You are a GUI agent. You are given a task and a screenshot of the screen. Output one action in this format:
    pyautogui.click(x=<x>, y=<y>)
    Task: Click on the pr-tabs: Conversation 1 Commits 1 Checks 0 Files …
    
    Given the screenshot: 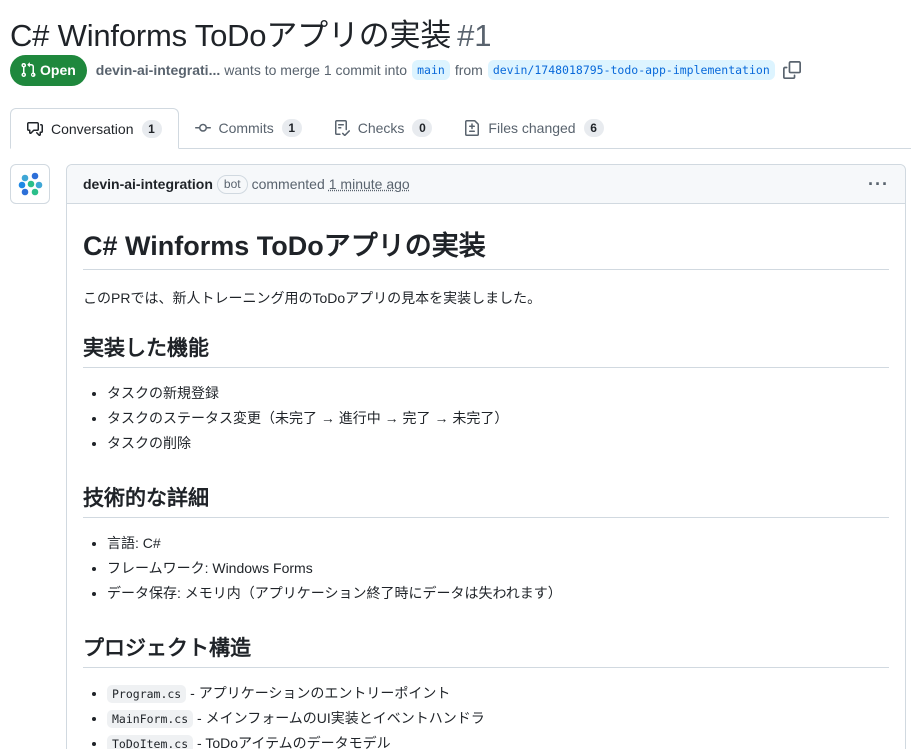 What is the action you would take?
    pyautogui.click(x=460, y=128)
    